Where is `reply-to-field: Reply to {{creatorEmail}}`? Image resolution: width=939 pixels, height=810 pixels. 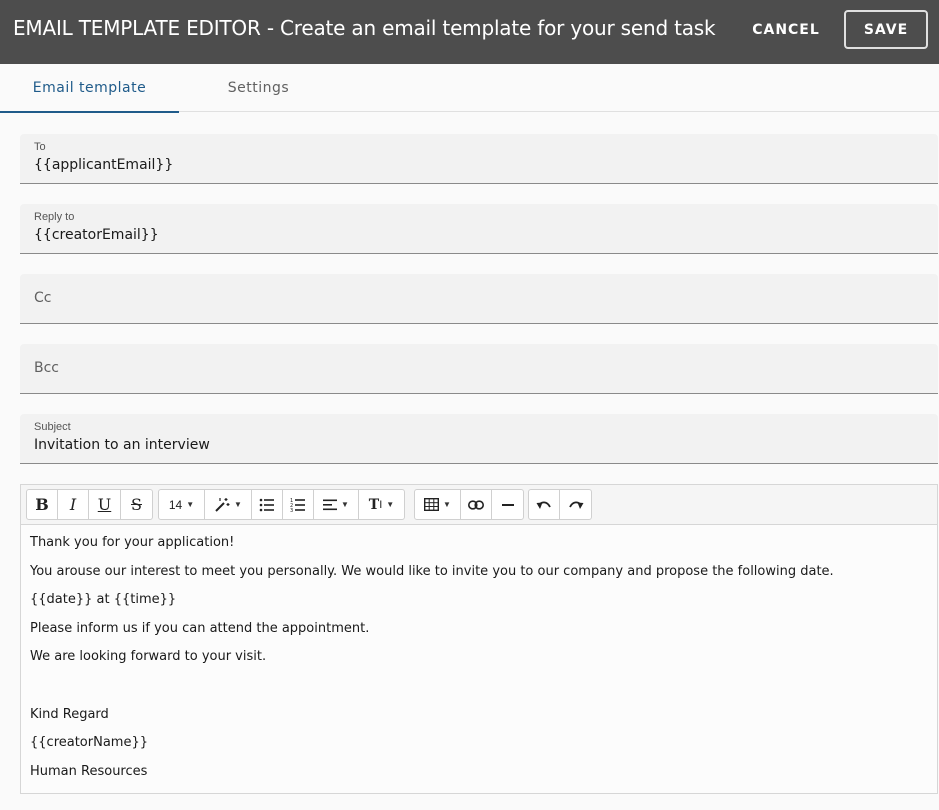 reply-to-field: Reply to {{creatorEmail}} is located at coordinates (479, 229).